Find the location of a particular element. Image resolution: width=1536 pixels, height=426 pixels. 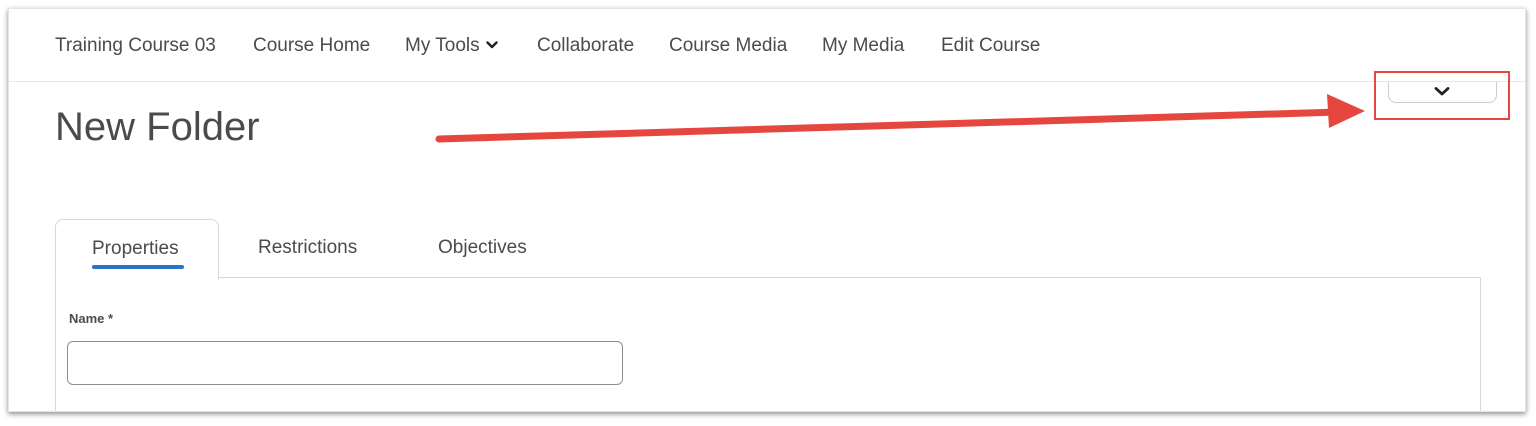

selected-tab-indicator is located at coordinates (138, 267).